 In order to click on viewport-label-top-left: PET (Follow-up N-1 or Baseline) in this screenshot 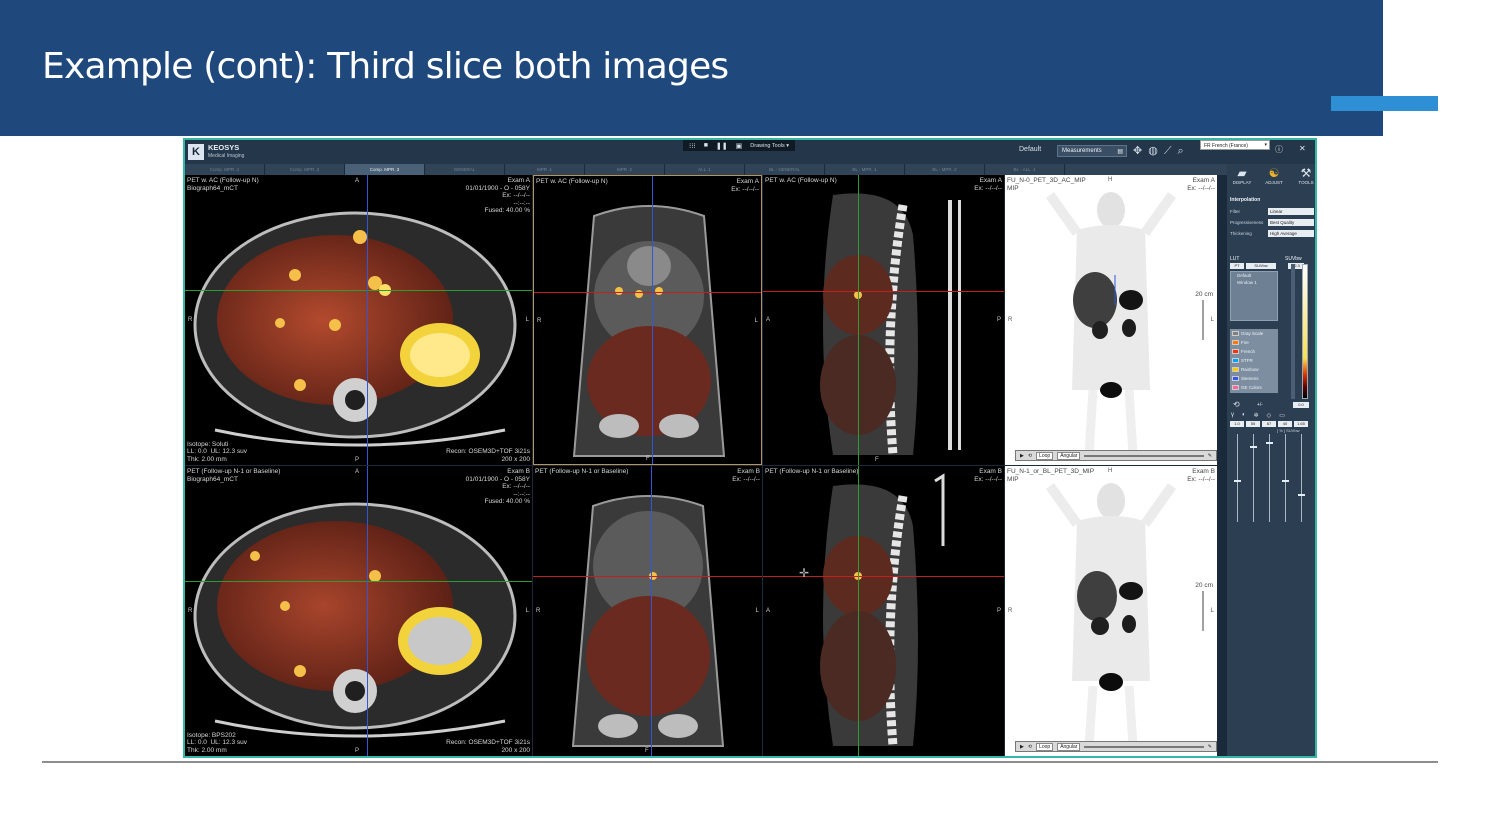, I will do `click(812, 471)`.